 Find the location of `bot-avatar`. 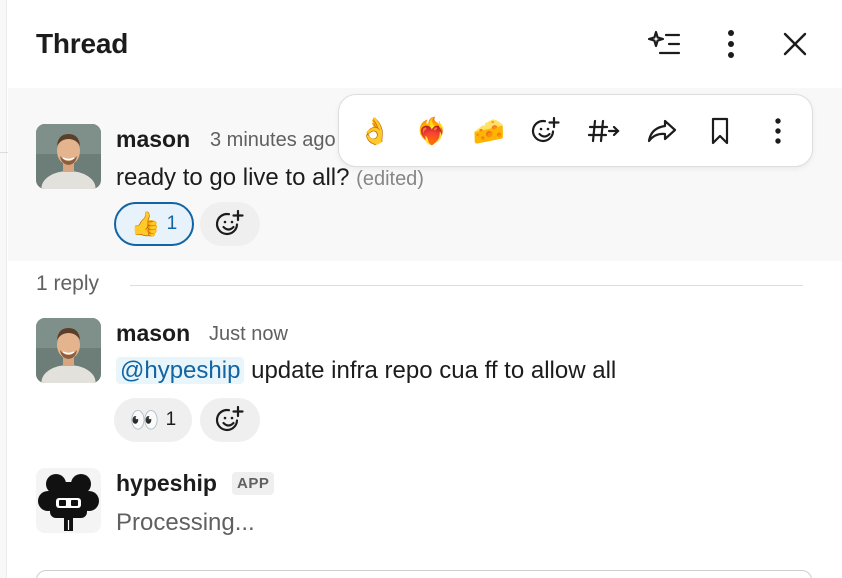

bot-avatar is located at coordinates (68, 500).